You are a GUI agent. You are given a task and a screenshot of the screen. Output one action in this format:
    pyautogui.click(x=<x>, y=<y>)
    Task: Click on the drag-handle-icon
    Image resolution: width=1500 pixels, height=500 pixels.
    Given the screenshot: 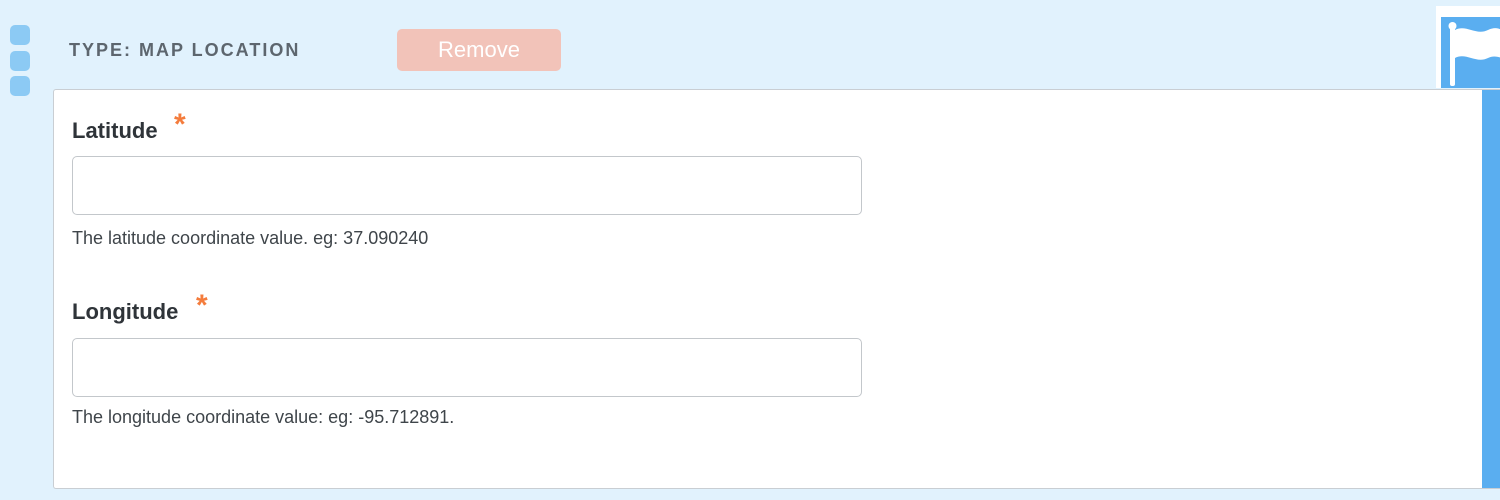 What is the action you would take?
    pyautogui.click(x=20, y=61)
    